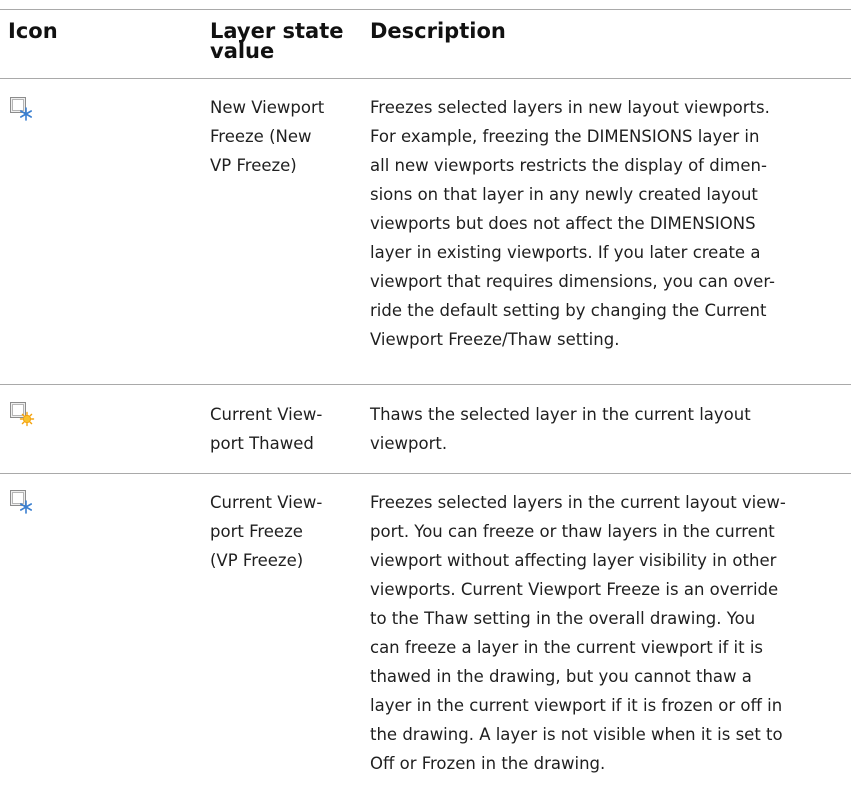  What do you see at coordinates (425, 9) in the screenshot?
I see `table-top-rule` at bounding box center [425, 9].